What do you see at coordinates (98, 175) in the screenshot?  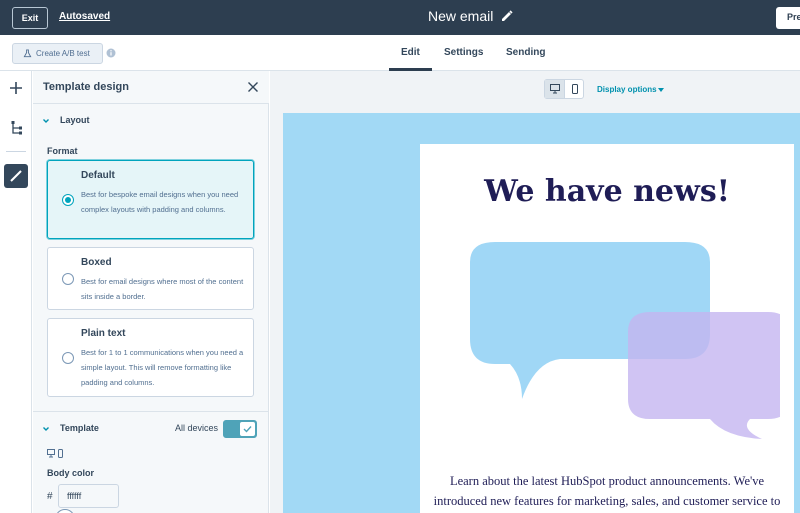 I see `format-option-title: Default` at bounding box center [98, 175].